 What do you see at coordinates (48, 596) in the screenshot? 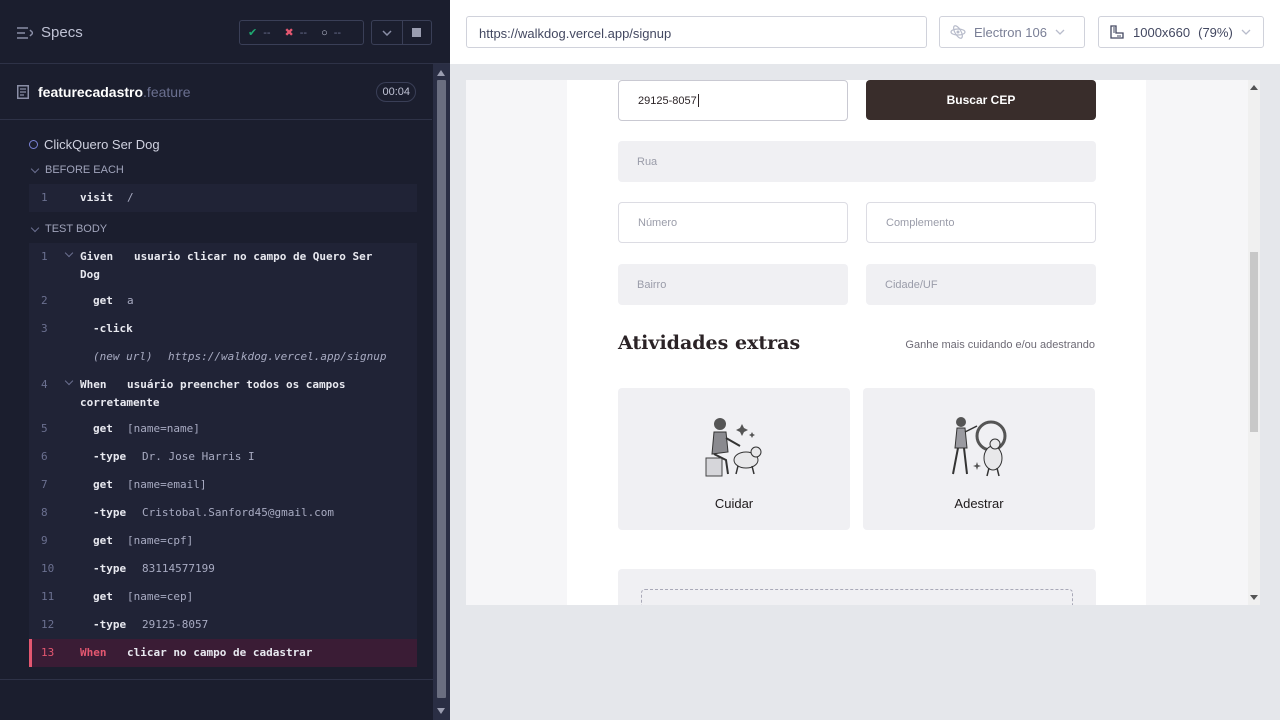
I see `line-number: 11` at bounding box center [48, 596].